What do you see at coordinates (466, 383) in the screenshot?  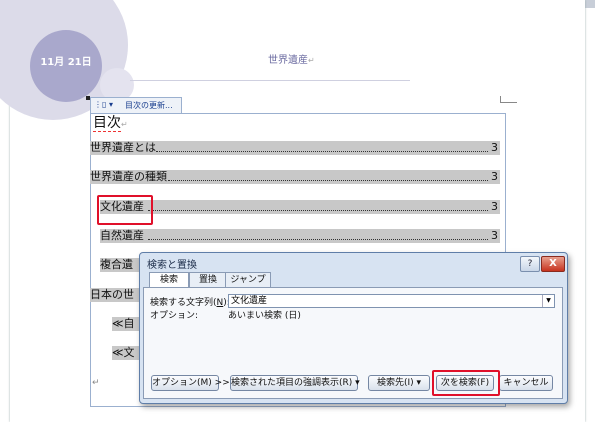 I see `highlight-frame-find-next` at bounding box center [466, 383].